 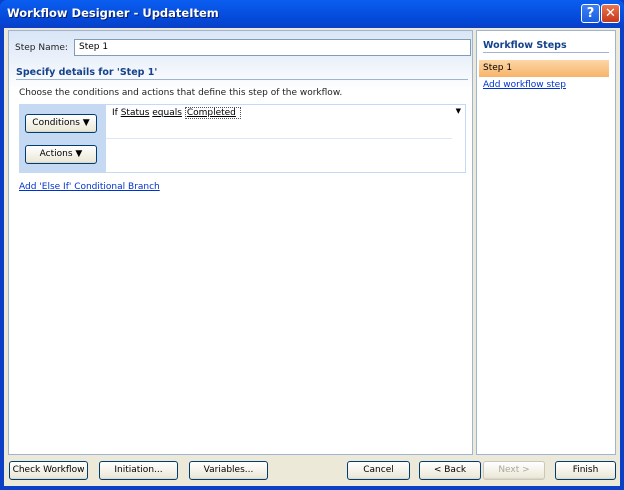 What do you see at coordinates (89, 187) in the screenshot?
I see `add-else-if-branch-link: Add 'Else If' Conditional Branch` at bounding box center [89, 187].